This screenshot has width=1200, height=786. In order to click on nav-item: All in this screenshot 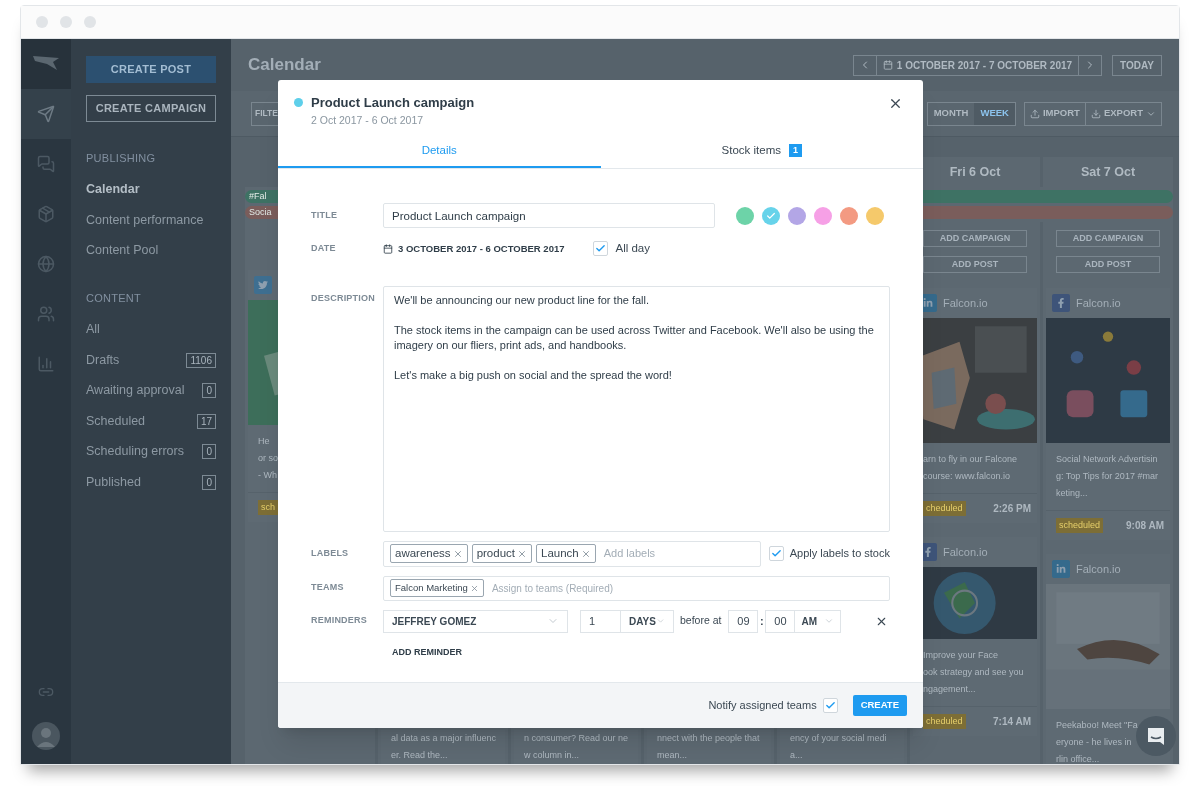, I will do `click(93, 330)`.